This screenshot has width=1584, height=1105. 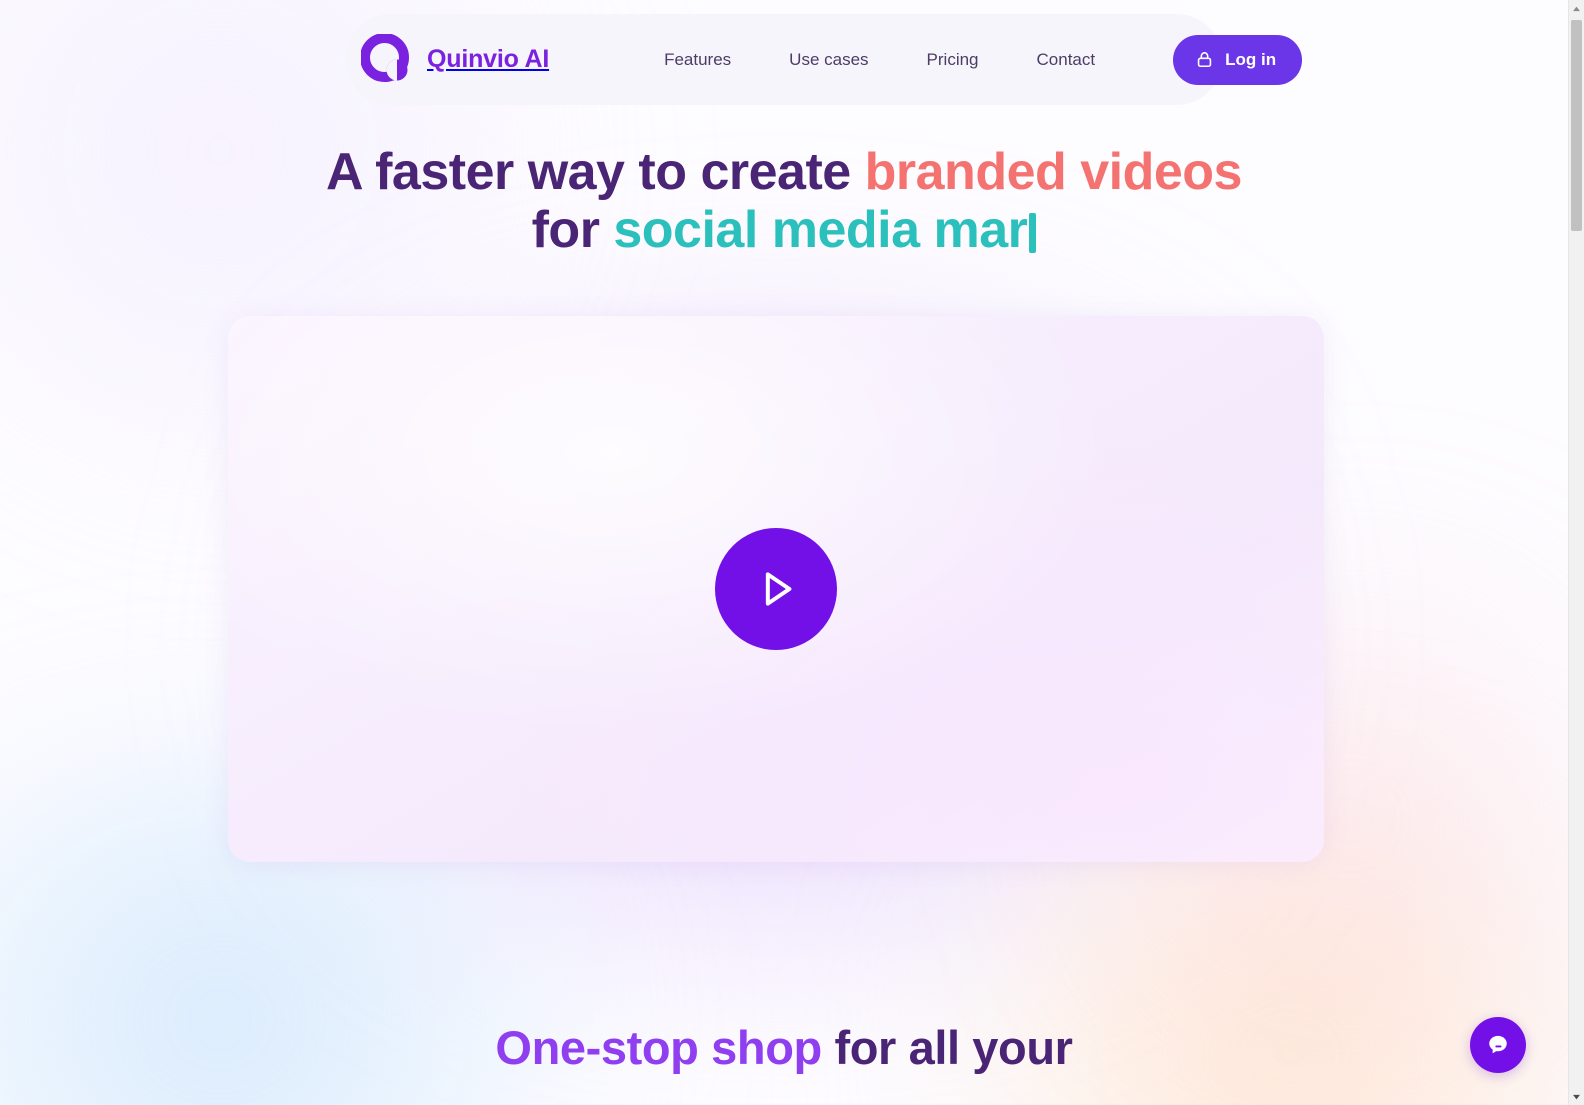 What do you see at coordinates (386, 59) in the screenshot?
I see `quinvio-q-logo-icon` at bounding box center [386, 59].